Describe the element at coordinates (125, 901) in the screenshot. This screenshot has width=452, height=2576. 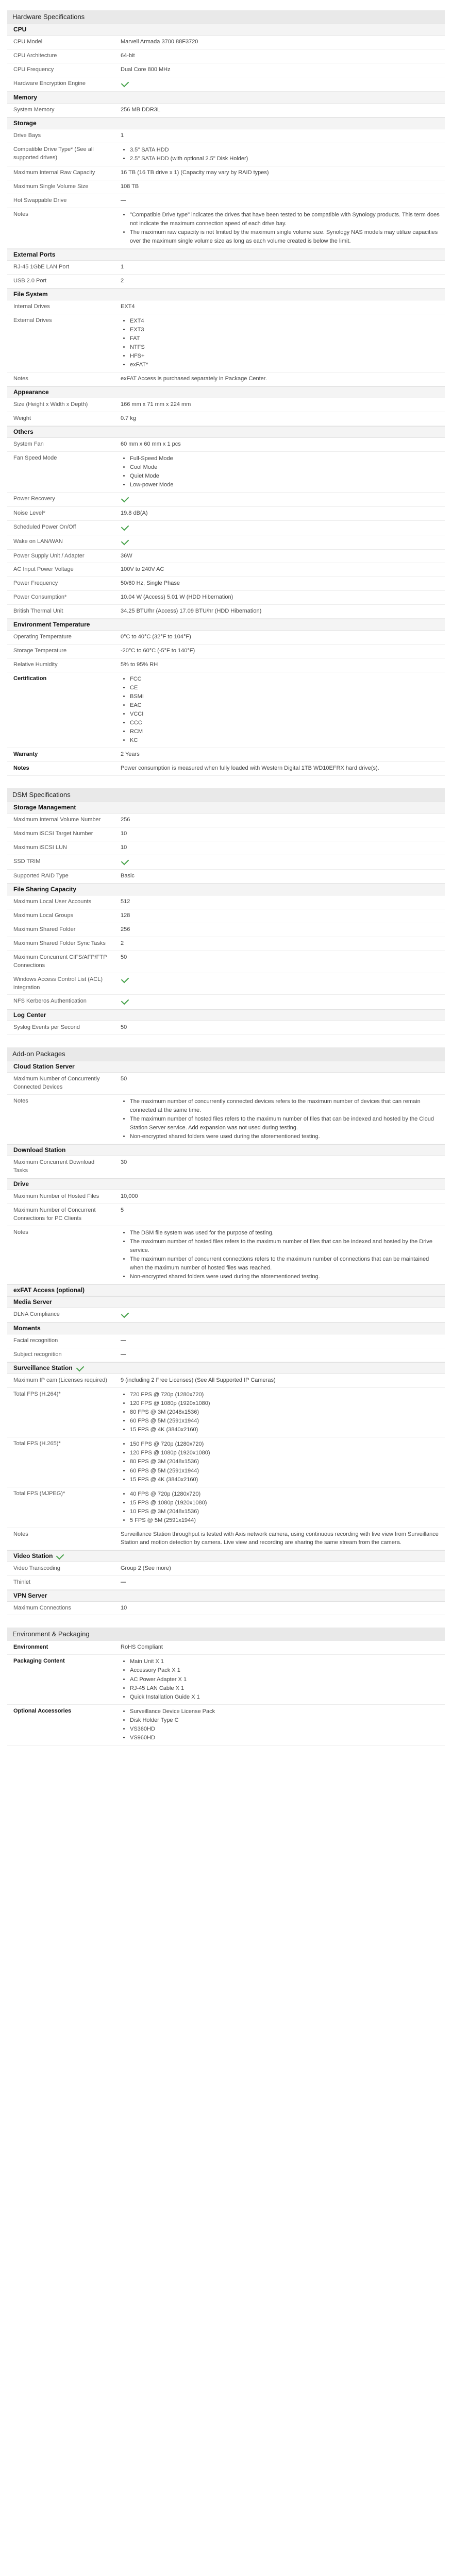
I see `spec-value: 512` at that location.